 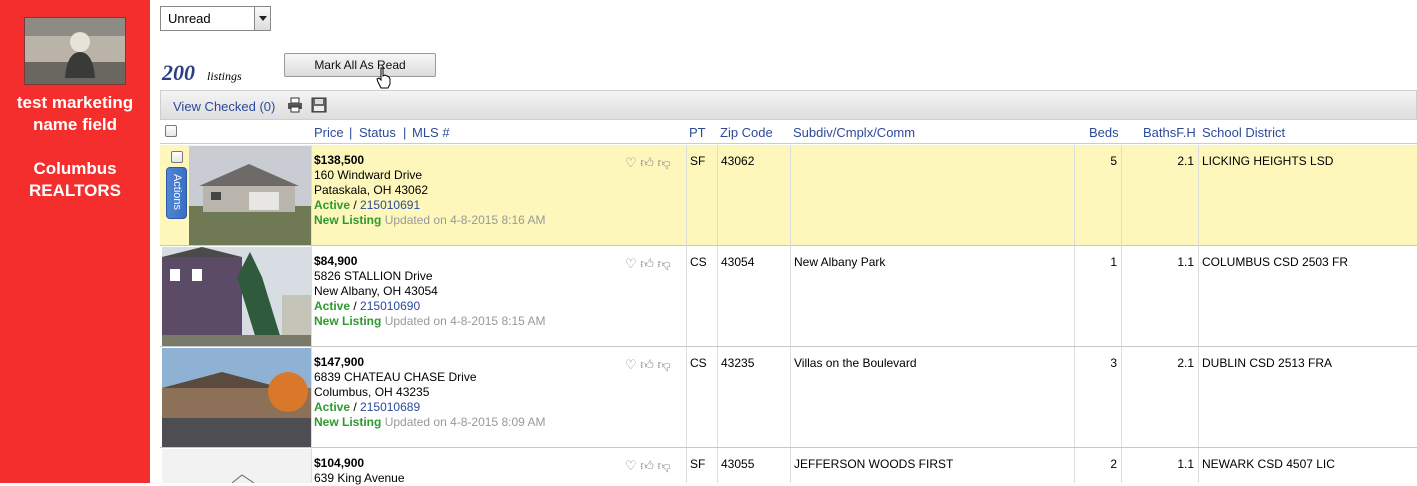 I want to click on listing-beds: 1, so click(x=1113, y=262).